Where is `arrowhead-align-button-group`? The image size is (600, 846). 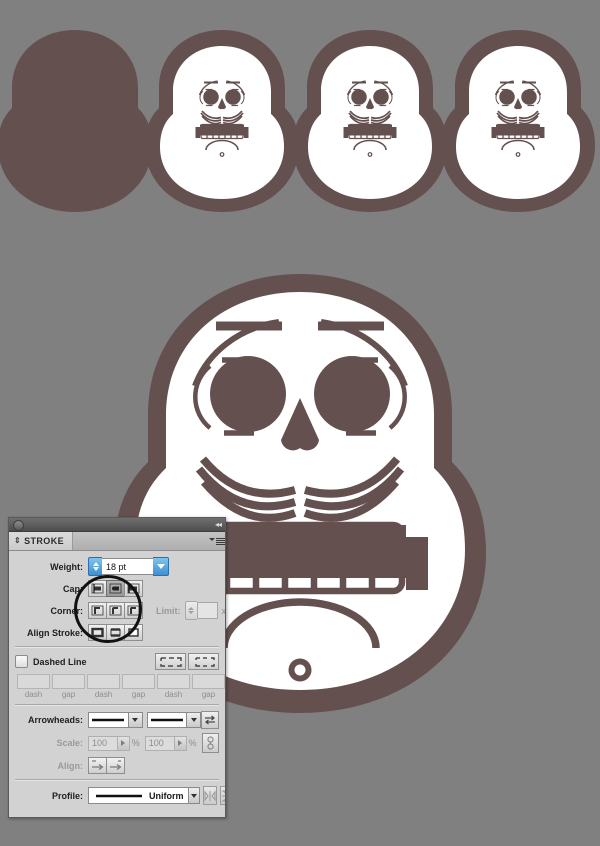 arrowhead-align-button-group is located at coordinates (106, 765).